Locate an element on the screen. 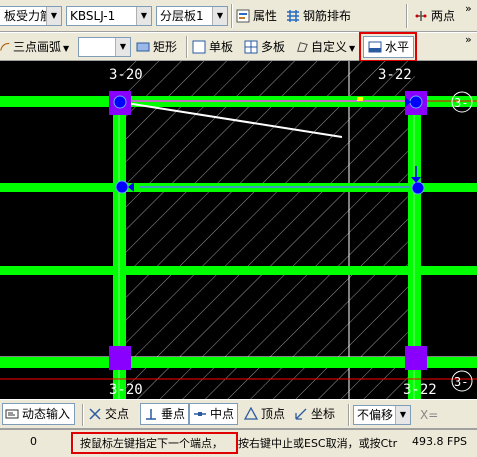 The image size is (477, 457). rebar-layout-button: 钢筋排布 is located at coordinates (318, 16).